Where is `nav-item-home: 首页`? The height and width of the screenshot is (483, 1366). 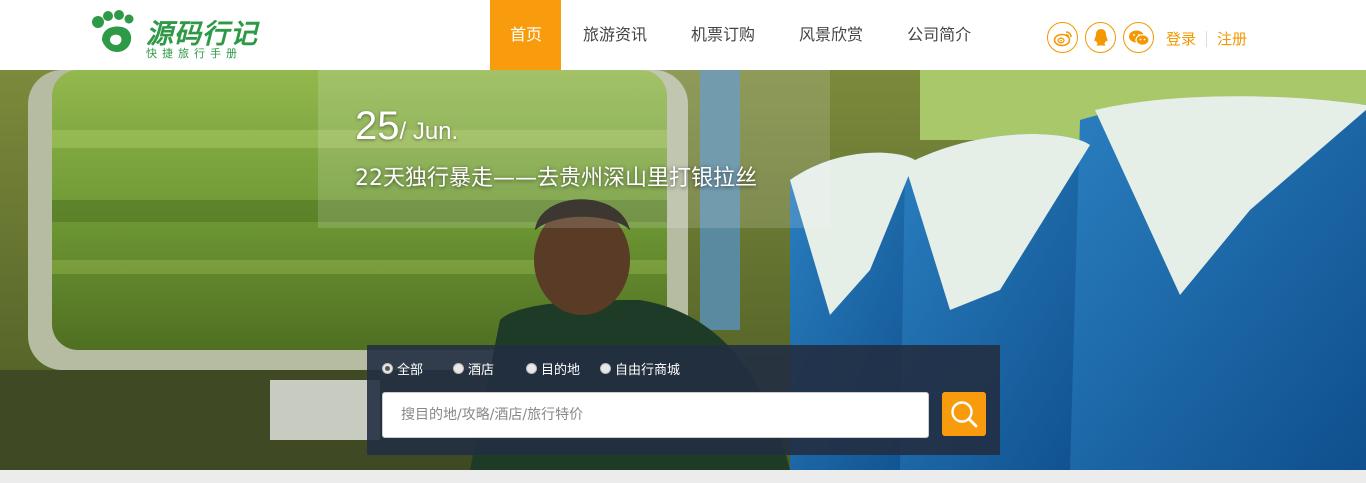
nav-item-home: 首页 is located at coordinates (526, 35).